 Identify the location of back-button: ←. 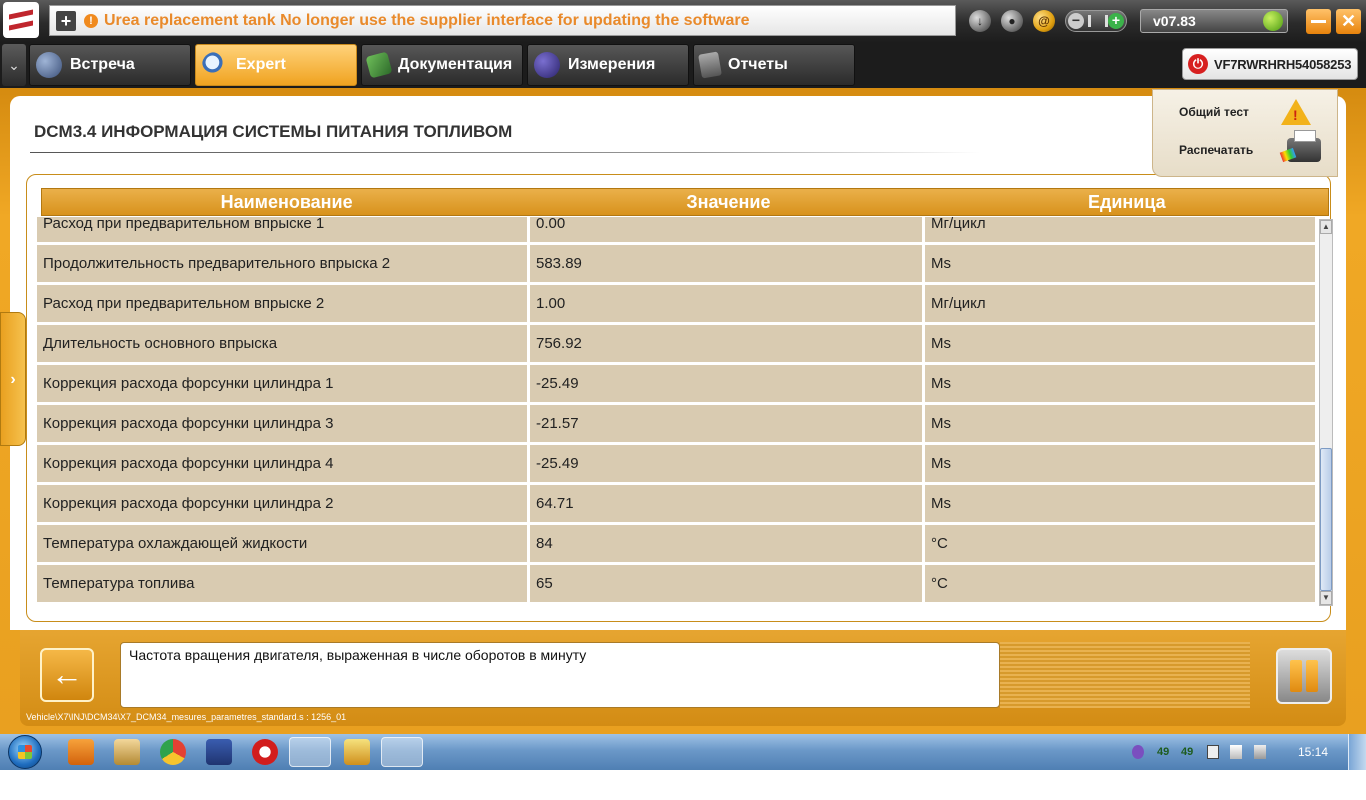
(67, 675).